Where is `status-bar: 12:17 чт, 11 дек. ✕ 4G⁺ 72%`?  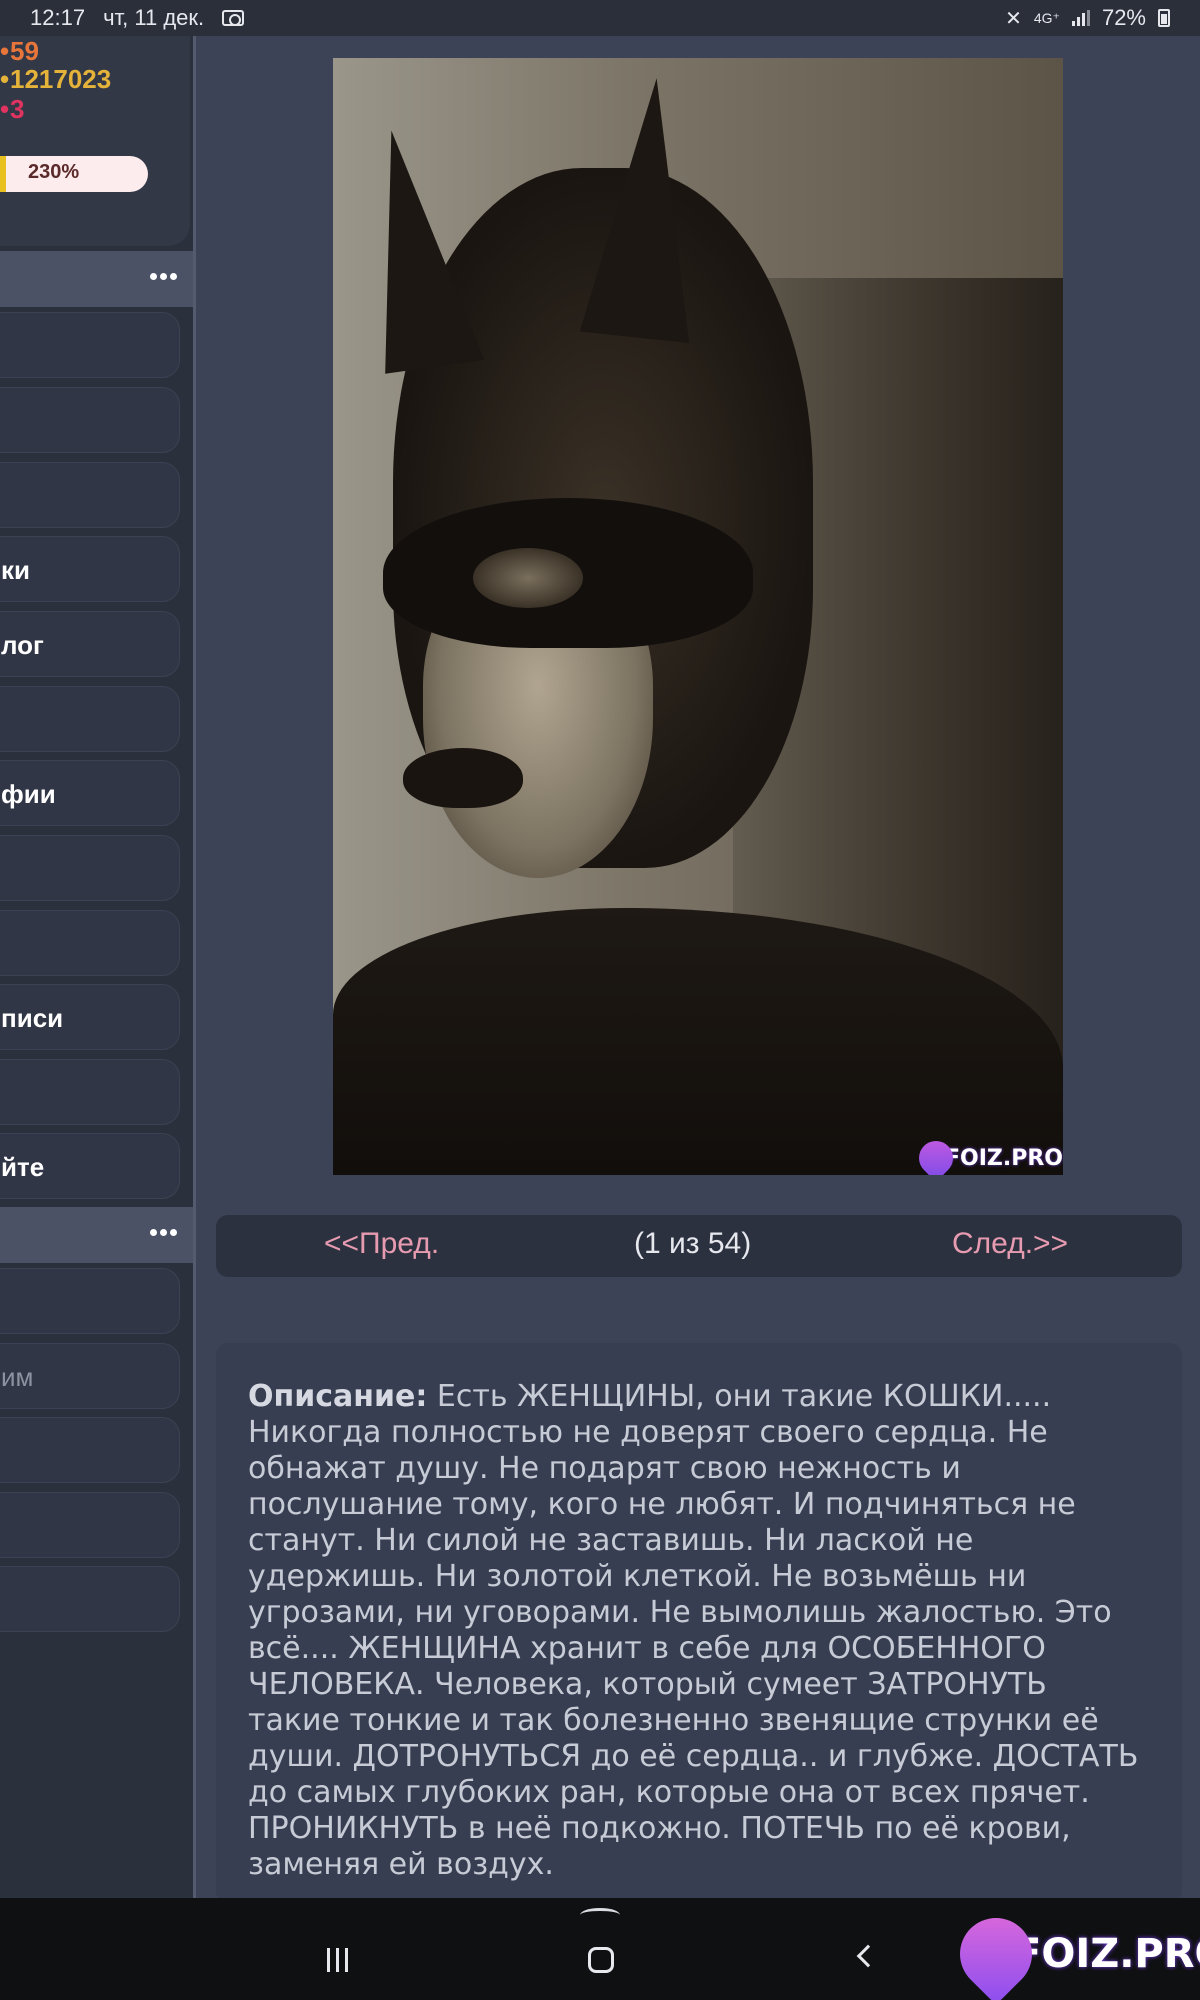
status-bar: 12:17 чт, 11 дек. ✕ 4G⁺ 72% is located at coordinates (600, 18).